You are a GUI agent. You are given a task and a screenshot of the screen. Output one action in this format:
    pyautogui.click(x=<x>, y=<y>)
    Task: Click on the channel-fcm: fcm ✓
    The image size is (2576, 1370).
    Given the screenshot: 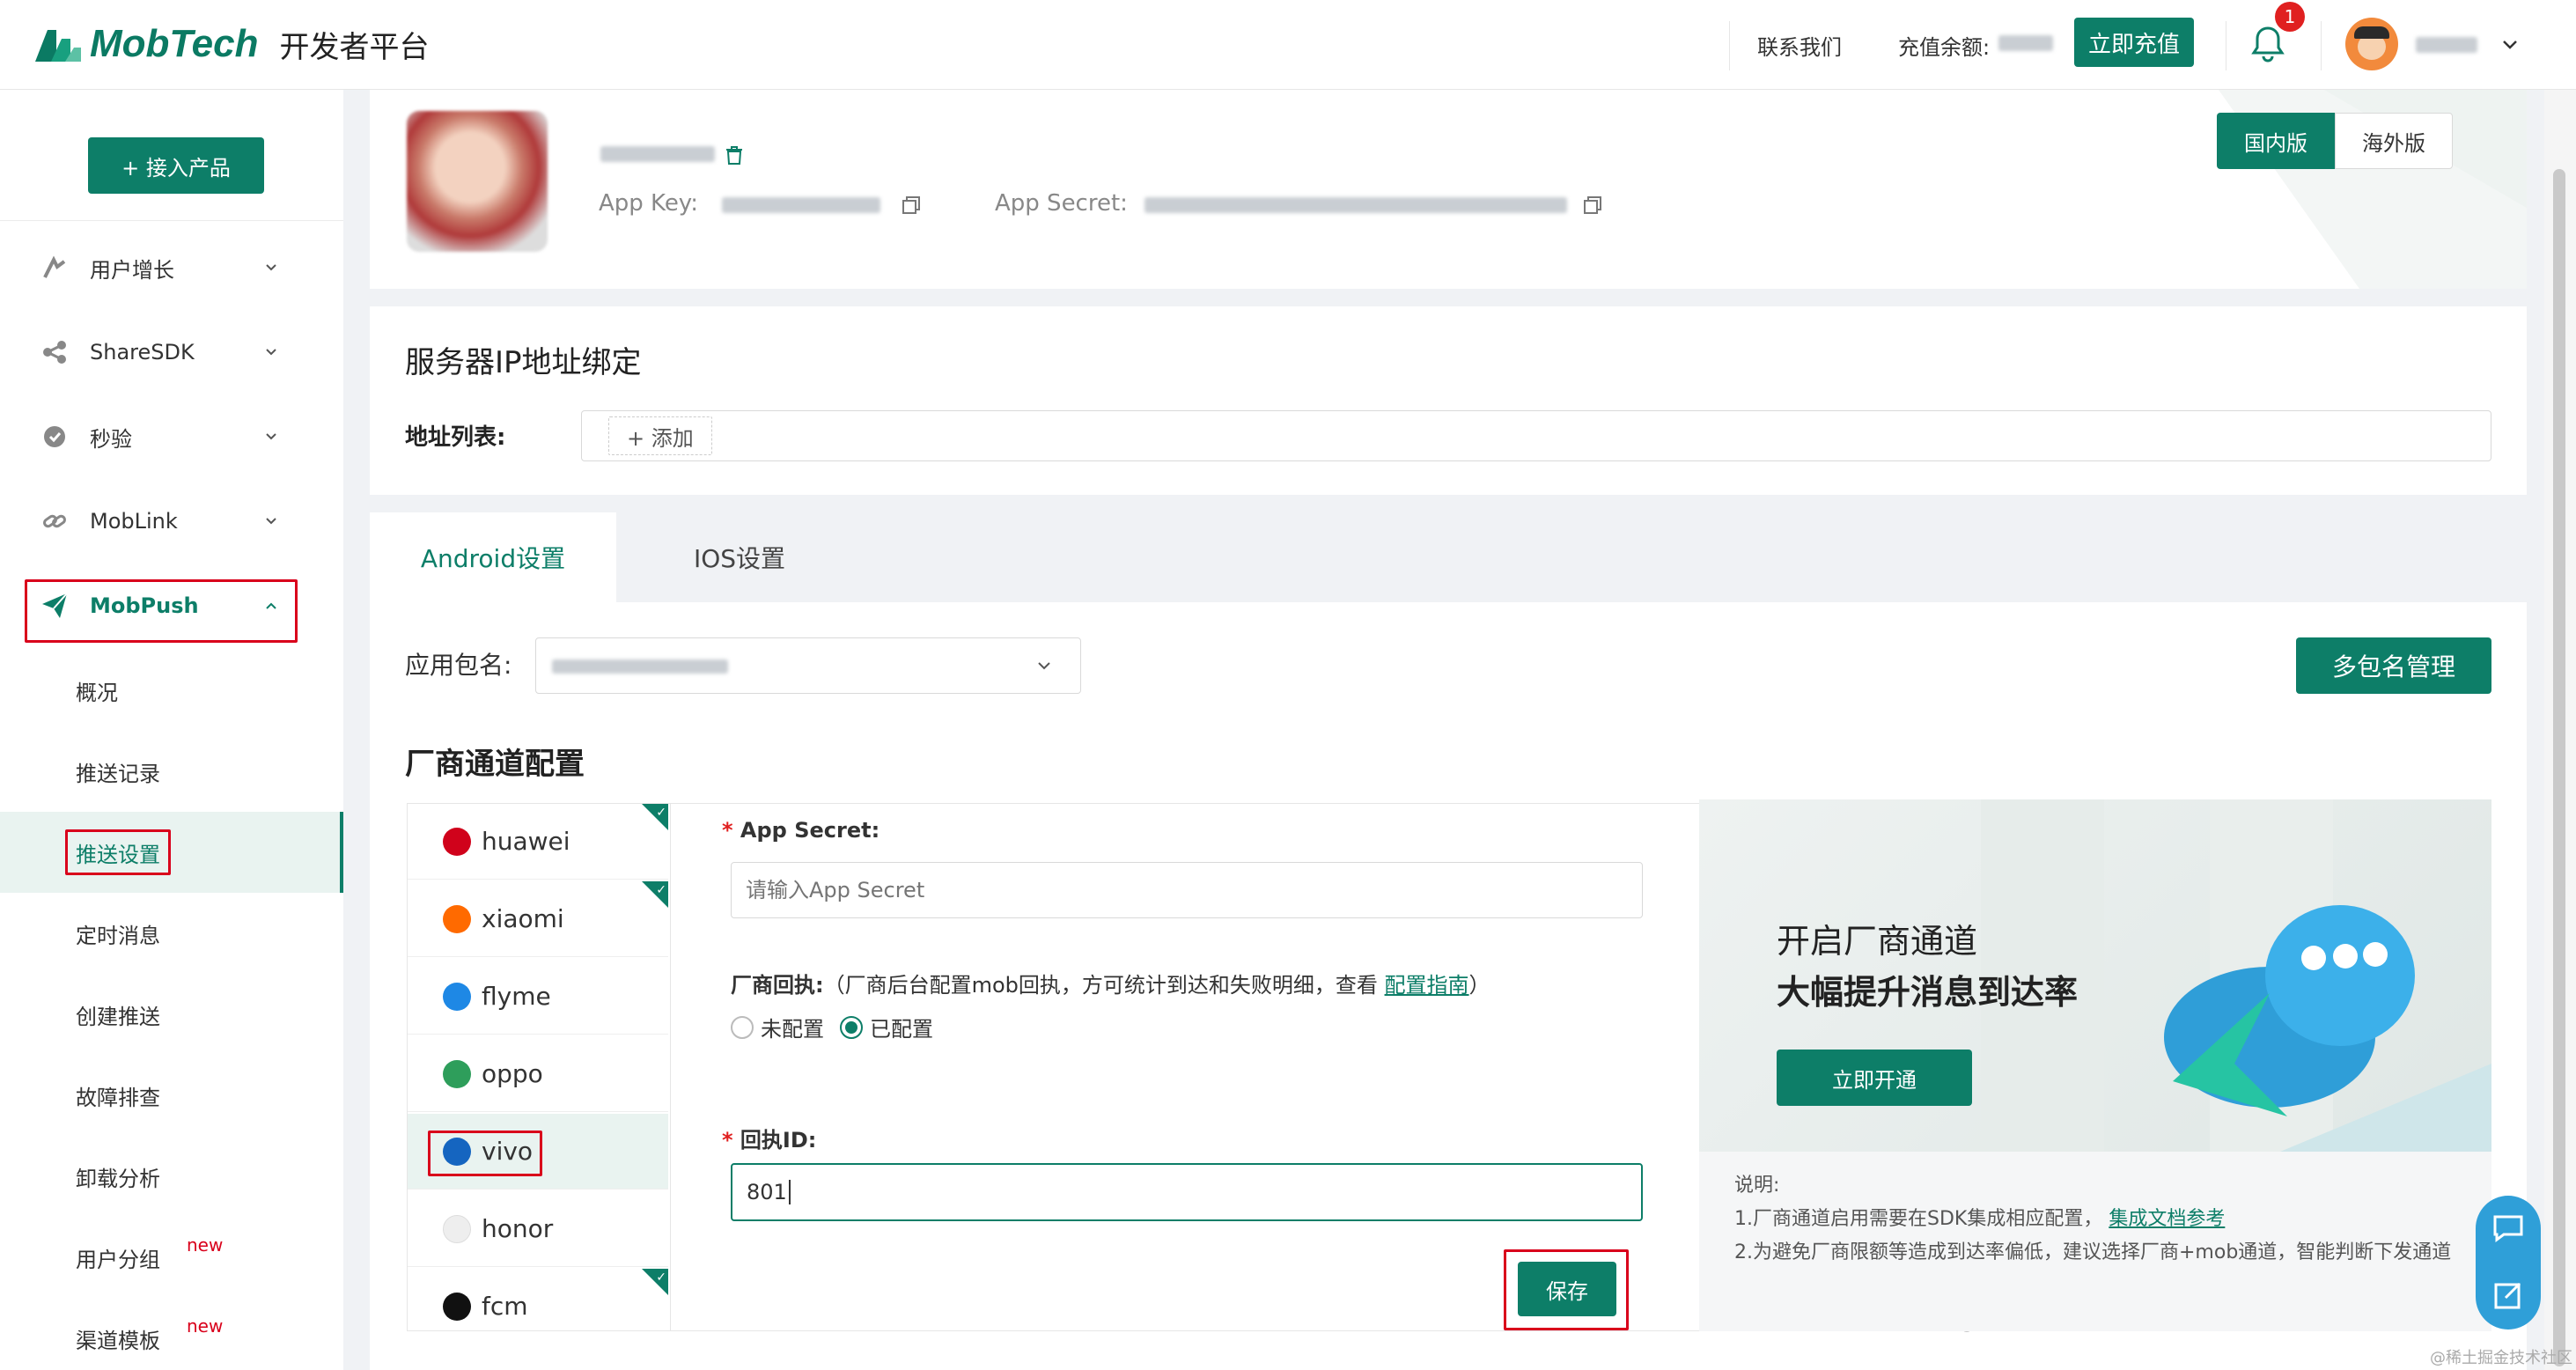 What is the action you would take?
    pyautogui.click(x=538, y=1300)
    